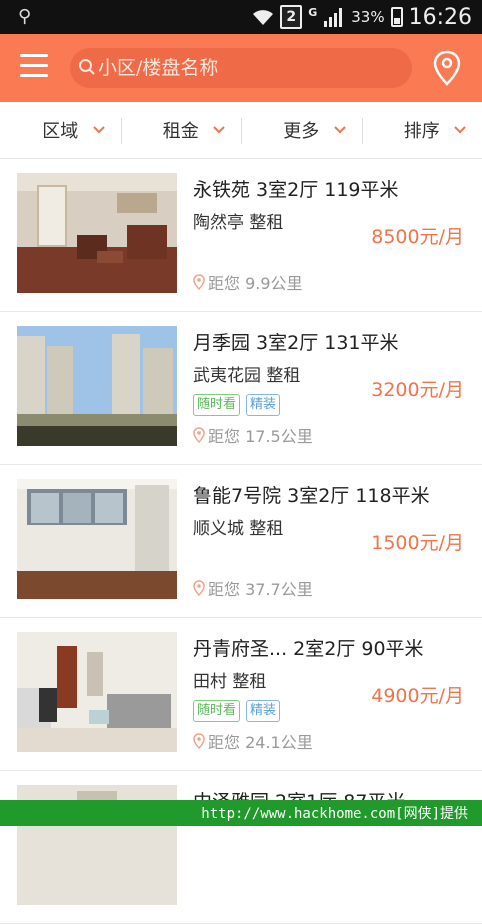 Image resolution: width=482 pixels, height=924 pixels. What do you see at coordinates (246, 373) in the screenshot?
I see `listing-area: 武夷花园 整租` at bounding box center [246, 373].